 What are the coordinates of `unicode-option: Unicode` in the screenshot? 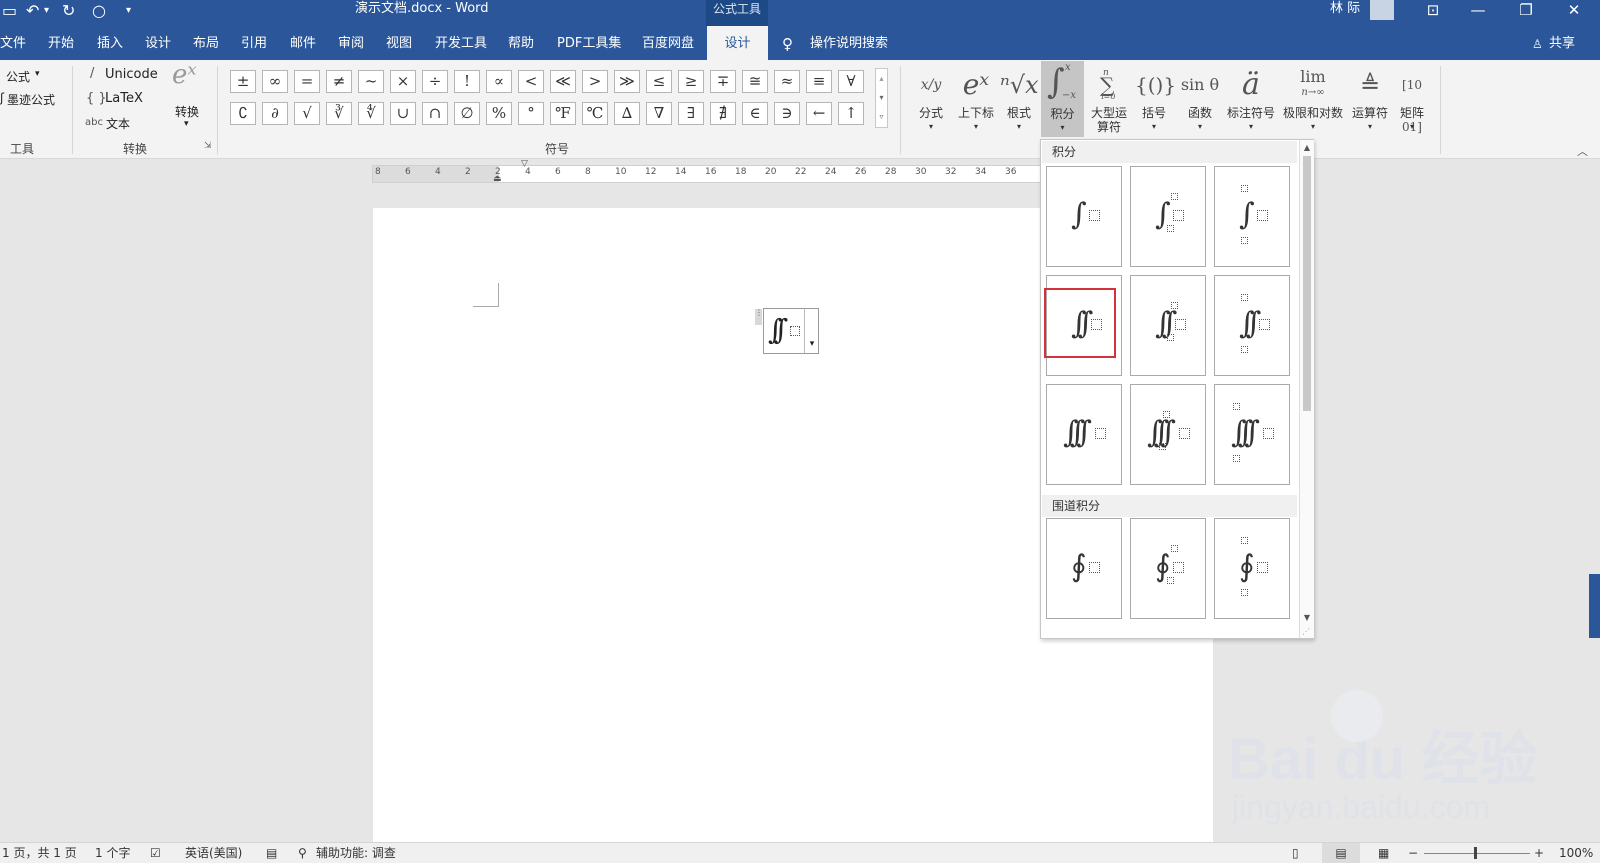 It's located at (131, 74).